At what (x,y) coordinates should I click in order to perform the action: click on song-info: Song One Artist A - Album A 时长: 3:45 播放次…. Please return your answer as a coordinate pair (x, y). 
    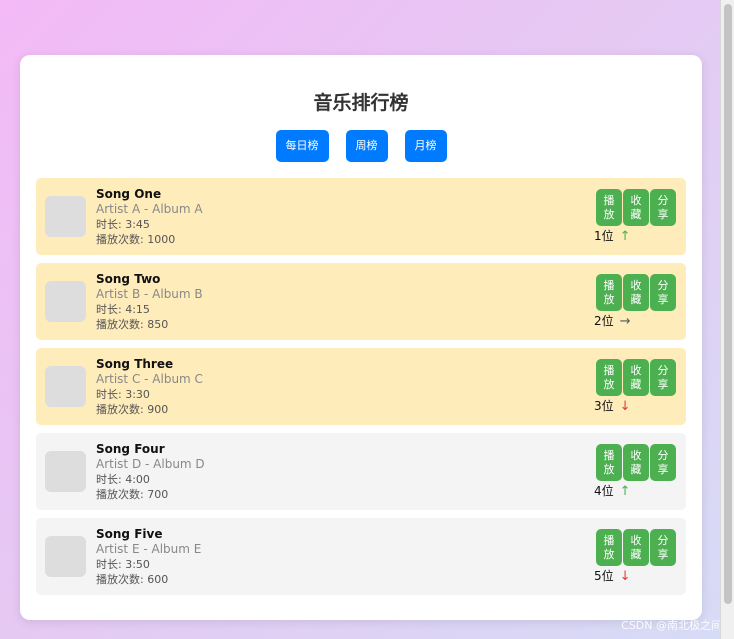
    Looking at the image, I should click on (149, 217).